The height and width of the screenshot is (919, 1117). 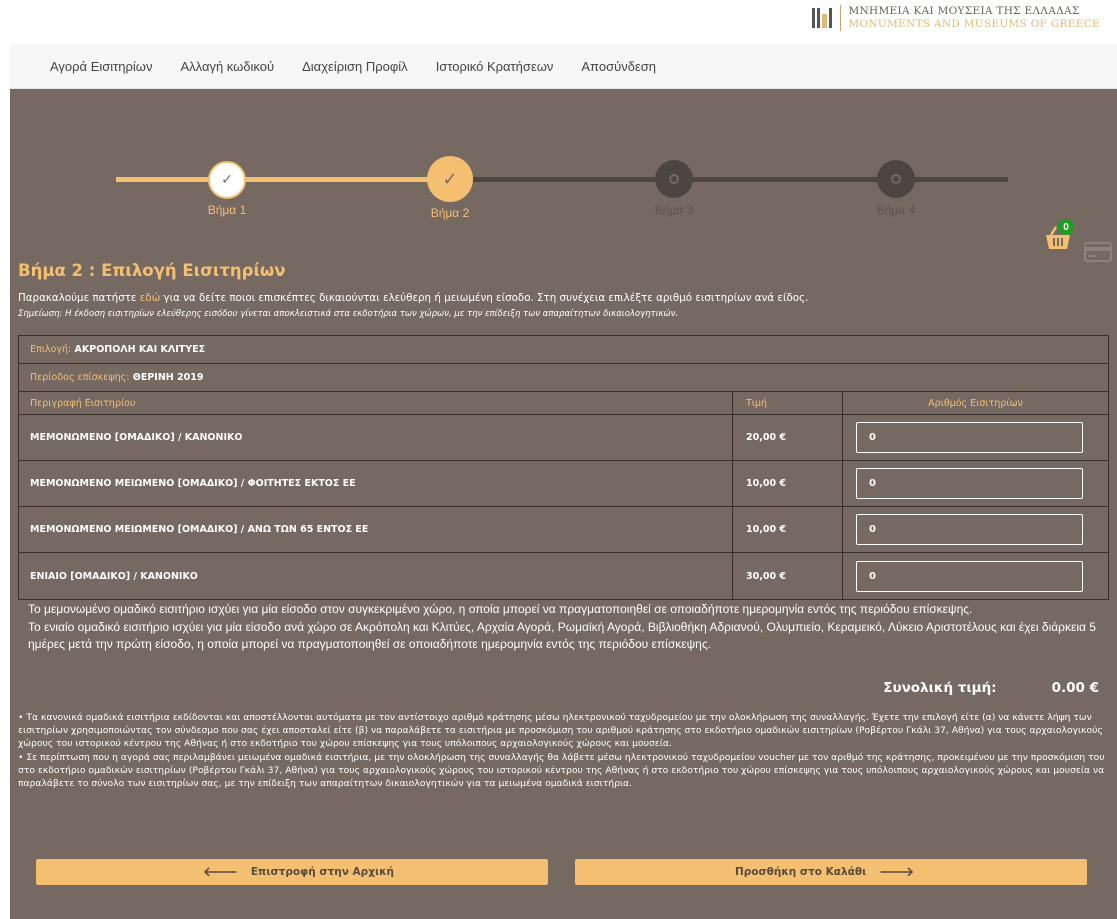 I want to click on table-row: ΜΕΜΟΝΩΜΕΝΟ [ΟΜΑΔΙΚΟ] / ΚΑΝΟΝΙΚΟ 20,00 €, so click(x=563, y=438).